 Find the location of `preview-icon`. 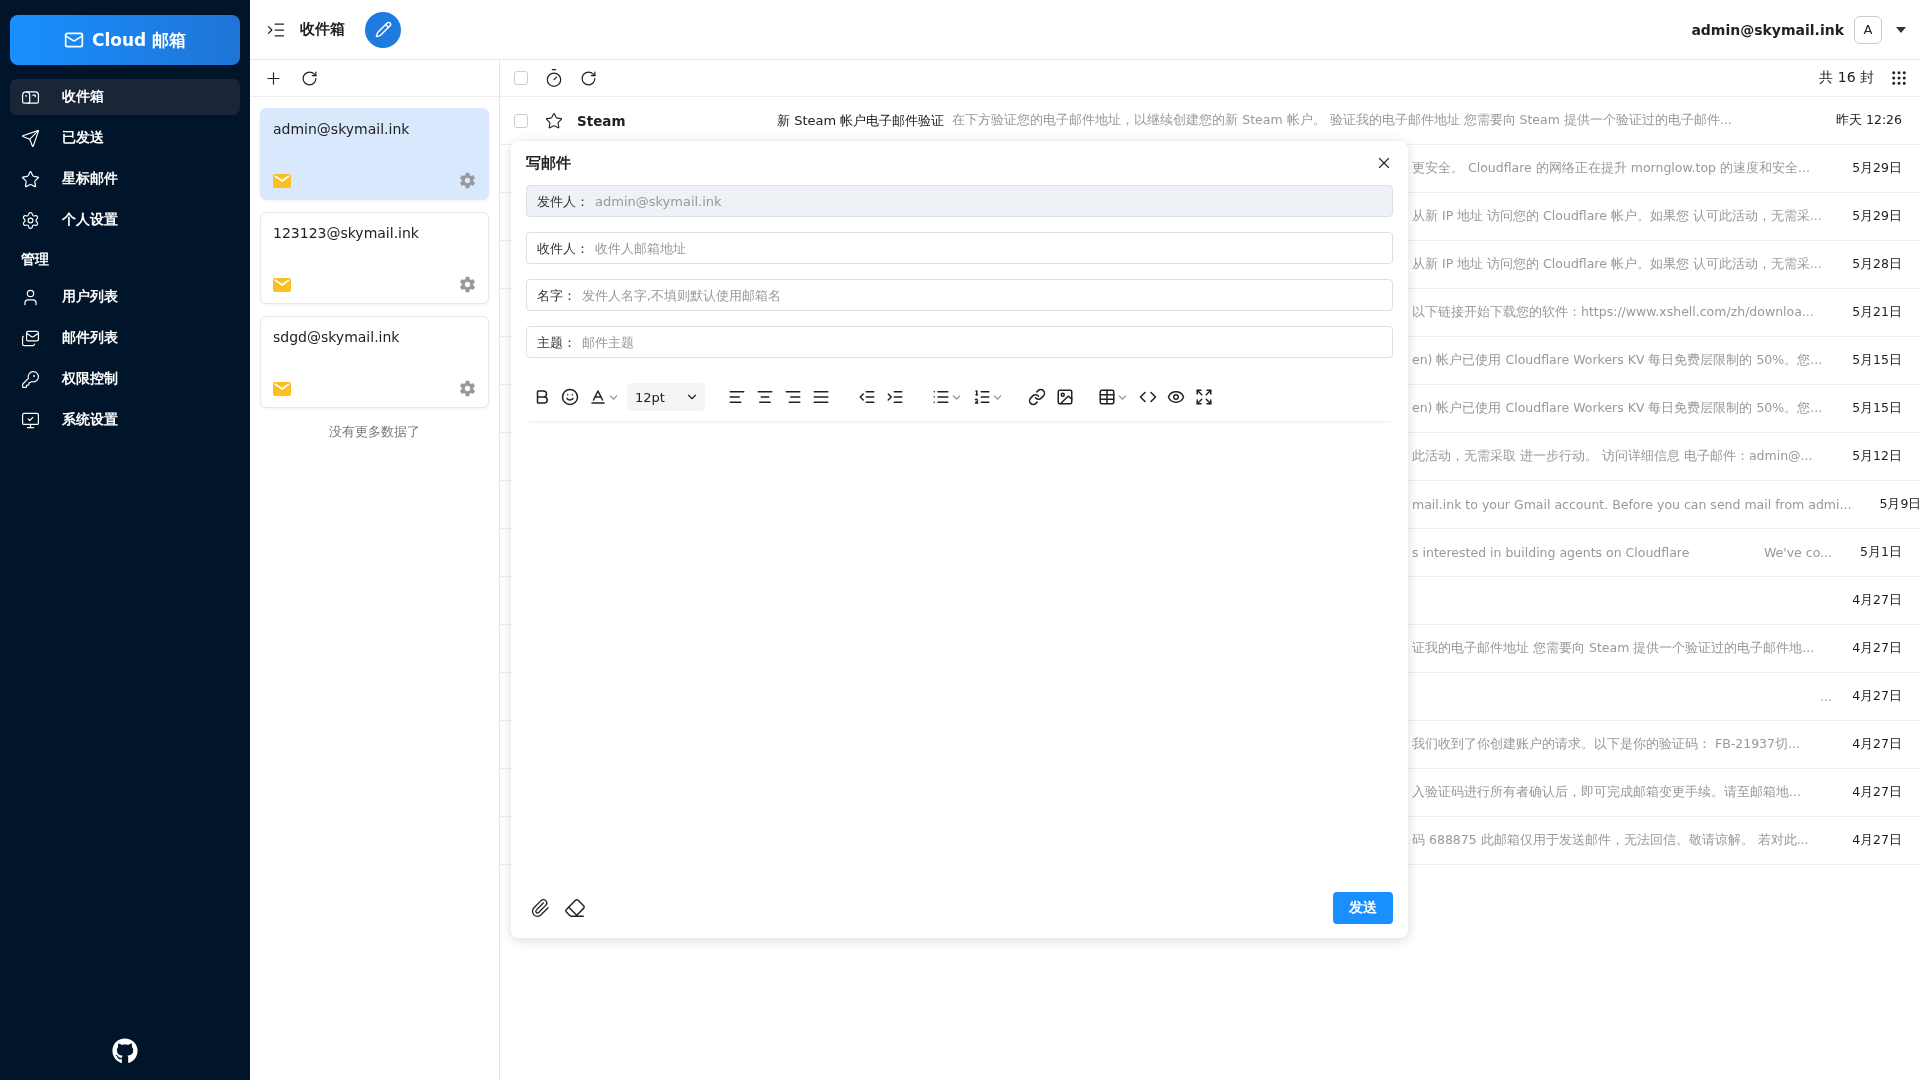

preview-icon is located at coordinates (1176, 397).